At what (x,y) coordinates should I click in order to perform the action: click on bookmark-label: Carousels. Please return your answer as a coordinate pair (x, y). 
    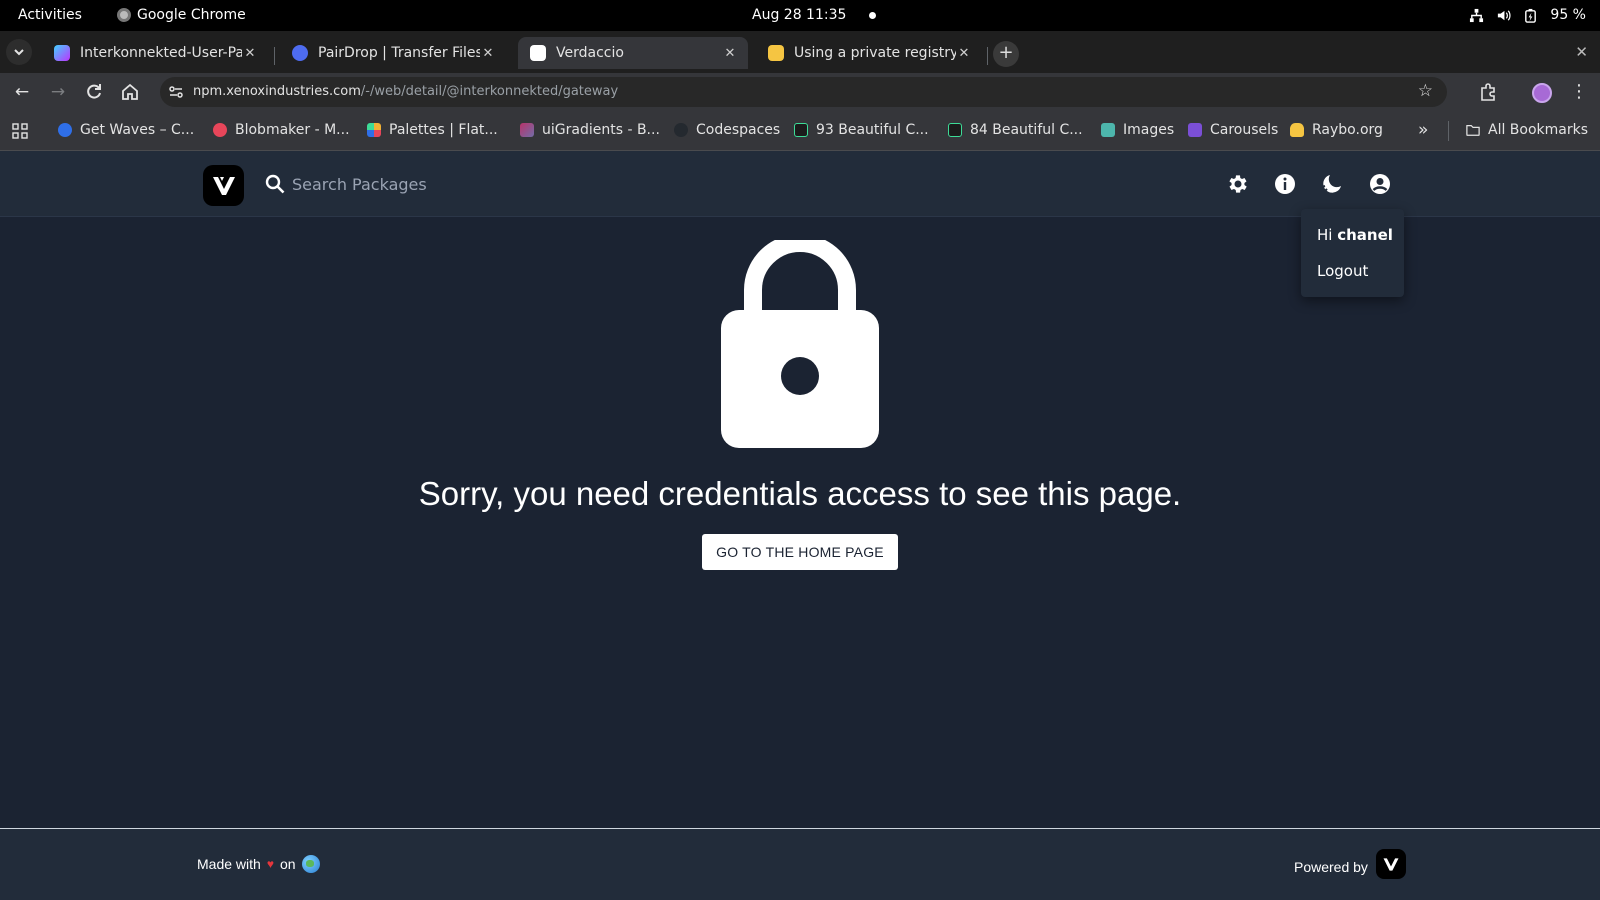
    Looking at the image, I should click on (1244, 130).